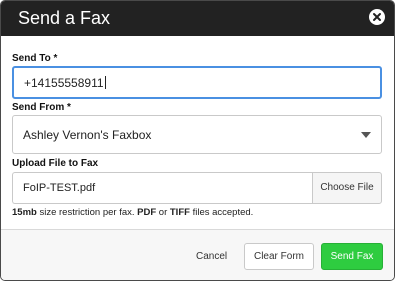  Describe the element at coordinates (377, 17) in the screenshot. I see `close-icon` at that location.